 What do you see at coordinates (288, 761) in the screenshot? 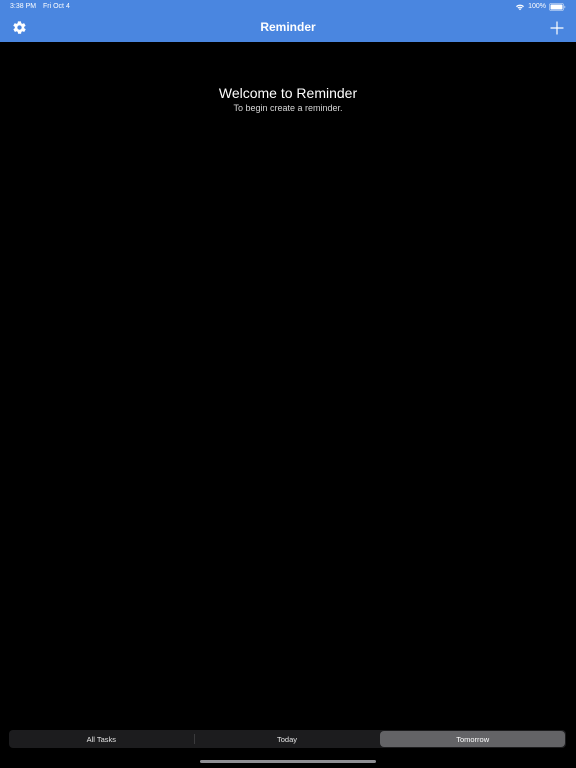
I see `home-indicator` at bounding box center [288, 761].